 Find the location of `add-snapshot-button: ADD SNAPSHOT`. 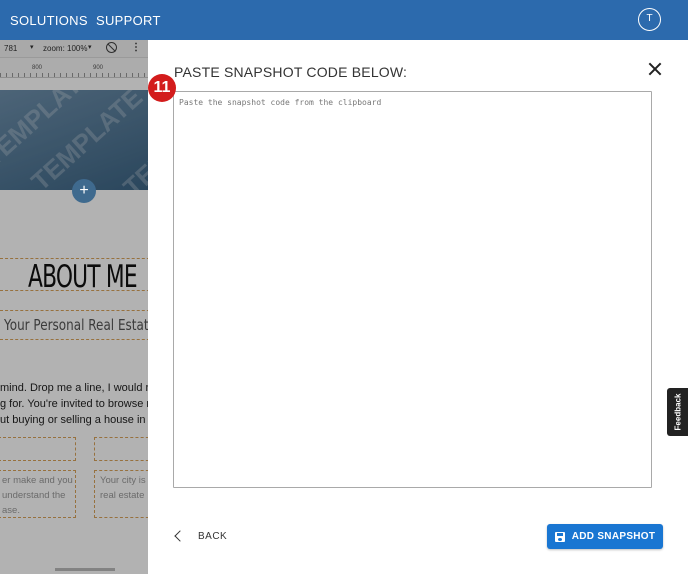

add-snapshot-button: ADD SNAPSHOT is located at coordinates (605, 536).